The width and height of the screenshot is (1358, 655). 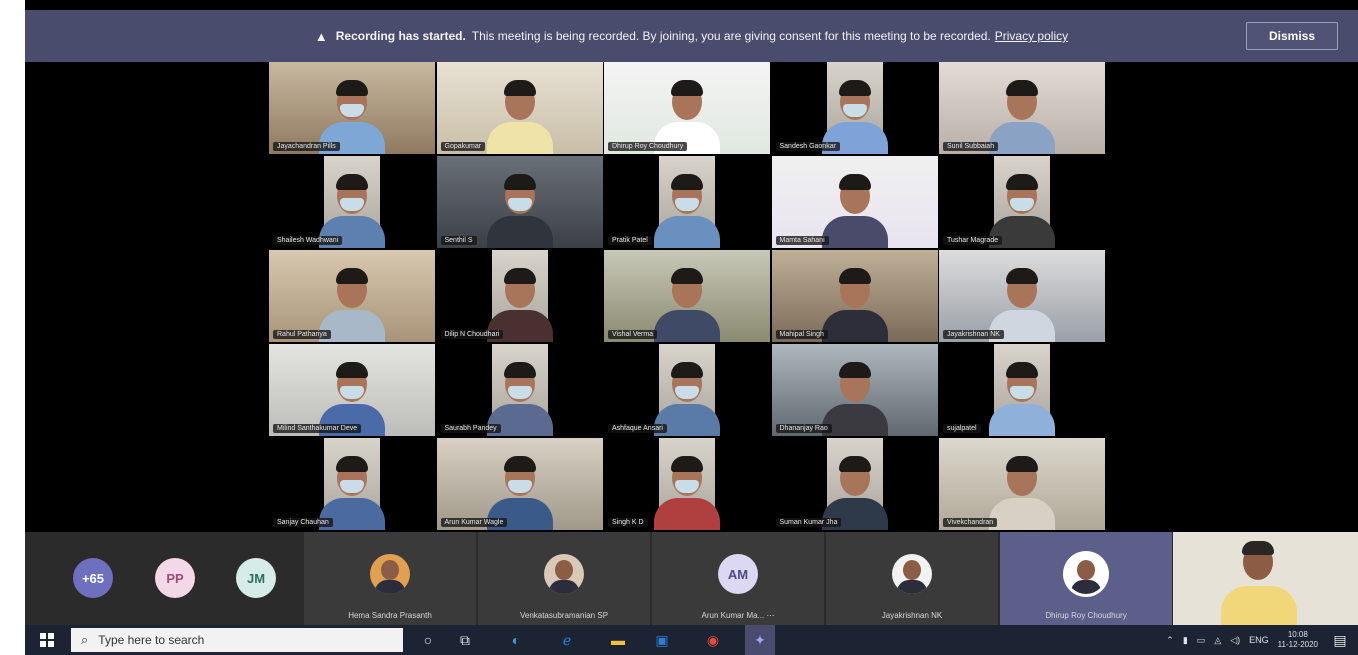 What do you see at coordinates (1022, 108) in the screenshot?
I see `video-tile: Sunil Subbaiah` at bounding box center [1022, 108].